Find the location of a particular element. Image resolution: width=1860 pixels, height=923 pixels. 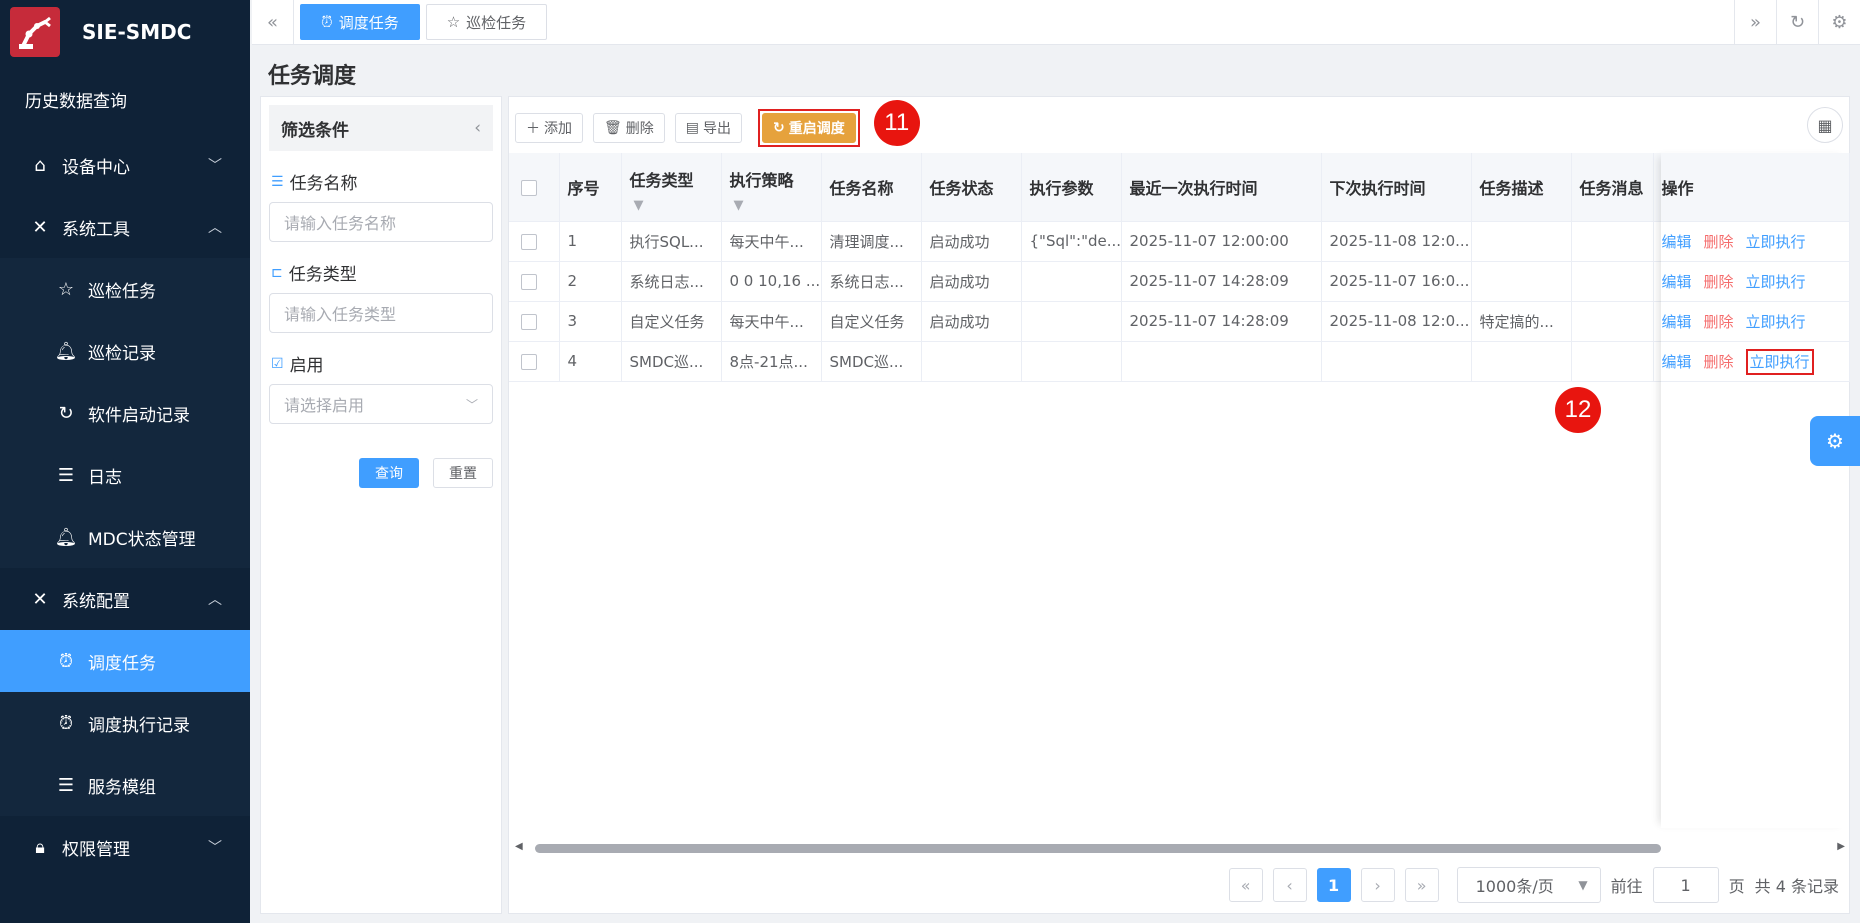

task-type-input: 请输入任务类型 is located at coordinates (381, 313).